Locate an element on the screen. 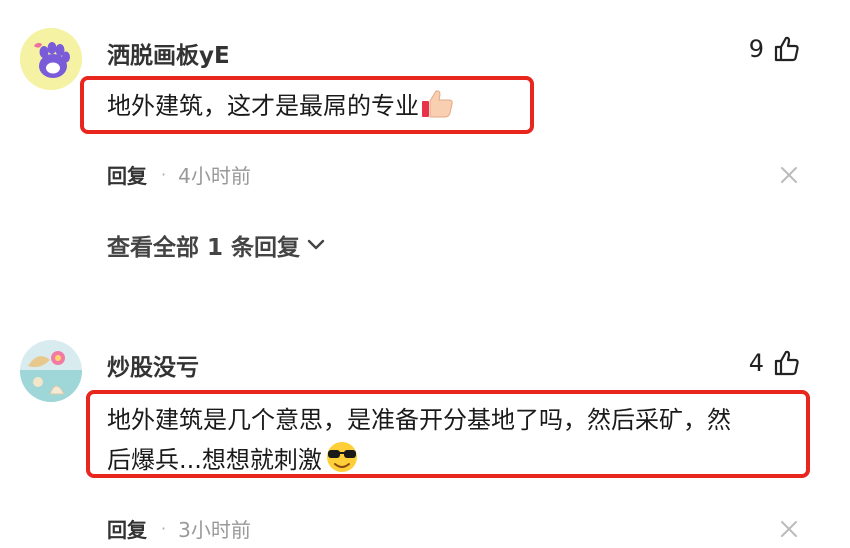  comment-text-line: 后爆兵...想想就刺激 is located at coordinates (419, 463).